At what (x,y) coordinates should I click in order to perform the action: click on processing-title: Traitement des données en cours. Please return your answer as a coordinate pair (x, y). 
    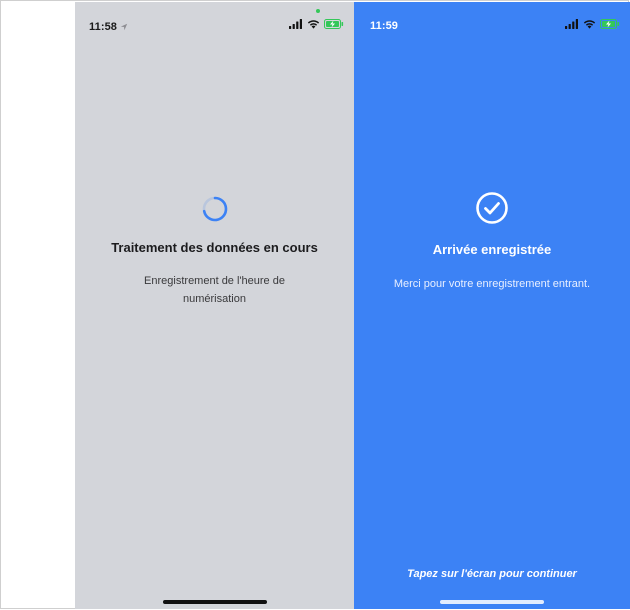
    Looking at the image, I should click on (214, 247).